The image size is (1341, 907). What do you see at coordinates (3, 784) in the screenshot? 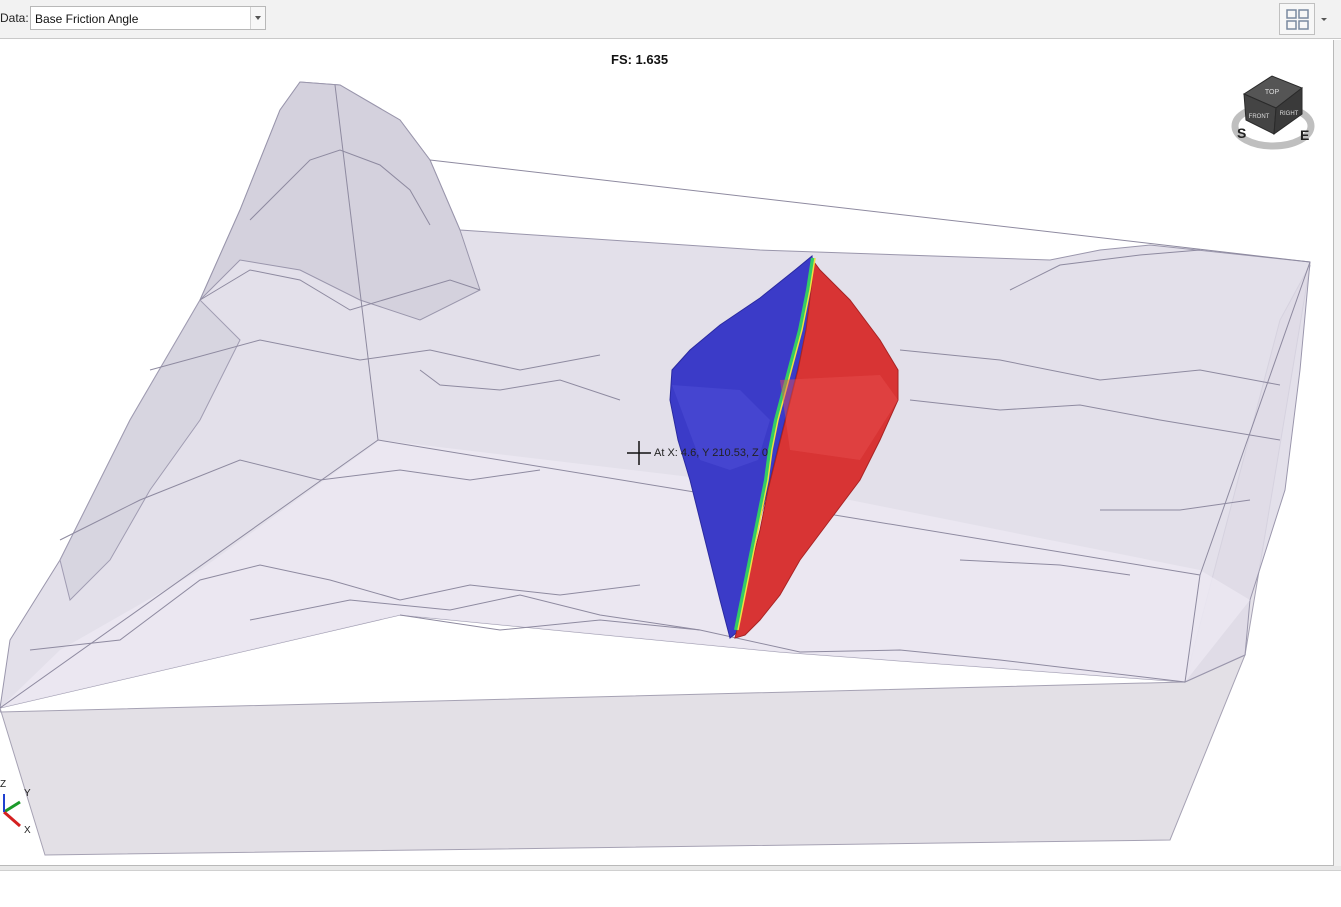
I see `axis-z-label: Z` at bounding box center [3, 784].